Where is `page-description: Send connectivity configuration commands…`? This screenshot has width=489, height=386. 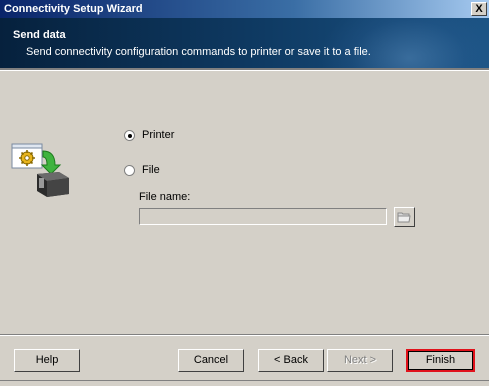 page-description: Send connectivity configuration commands… is located at coordinates (198, 52).